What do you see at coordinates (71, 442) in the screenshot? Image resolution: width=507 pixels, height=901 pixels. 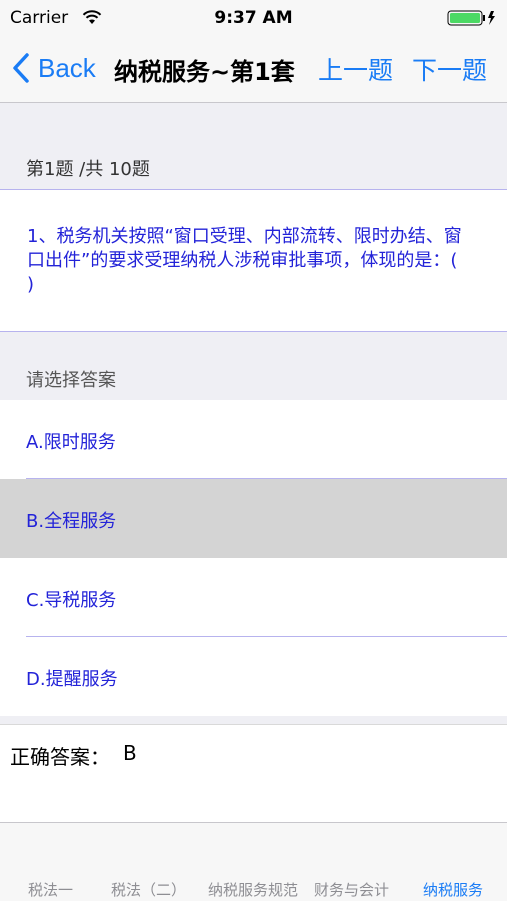 I see `option-label: A.限时服务` at bounding box center [71, 442].